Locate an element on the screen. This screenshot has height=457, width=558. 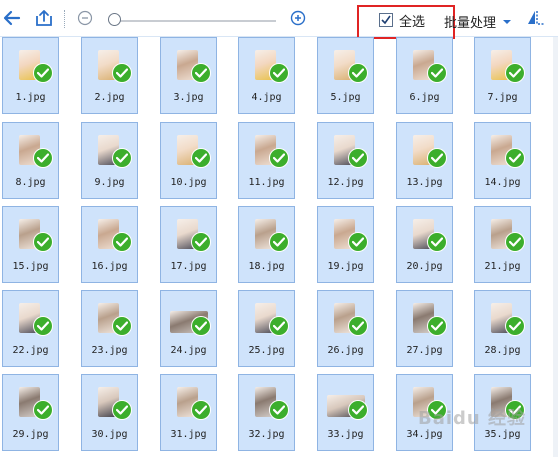
batch-process-dropdown: 批量处理 is located at coordinates (478, 21).